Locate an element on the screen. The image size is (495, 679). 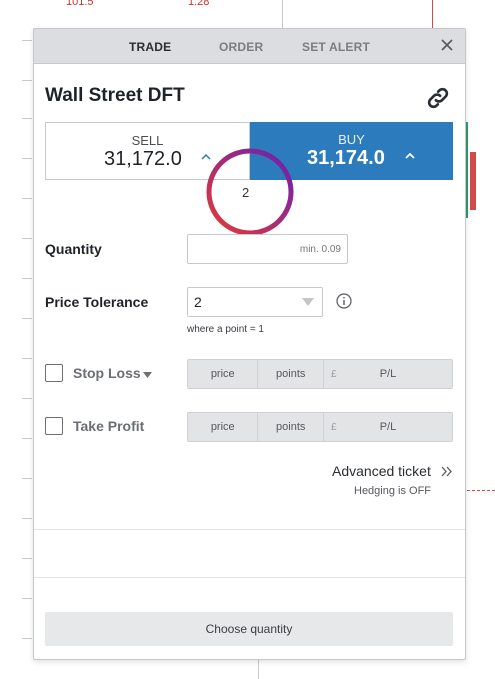
take-profit-points-input: points is located at coordinates (291, 427).